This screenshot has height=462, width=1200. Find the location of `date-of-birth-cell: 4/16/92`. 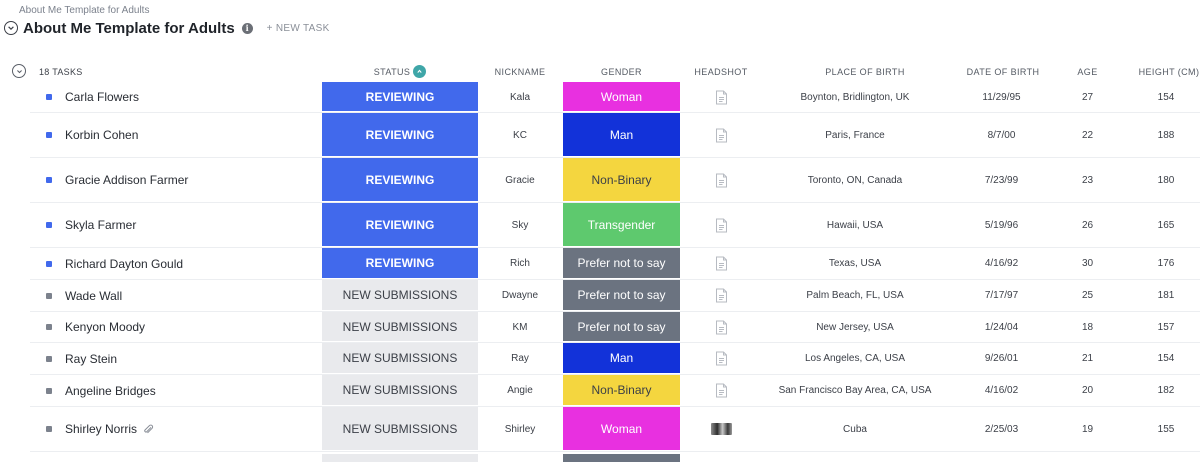

date-of-birth-cell: 4/16/92 is located at coordinates (1001, 263).